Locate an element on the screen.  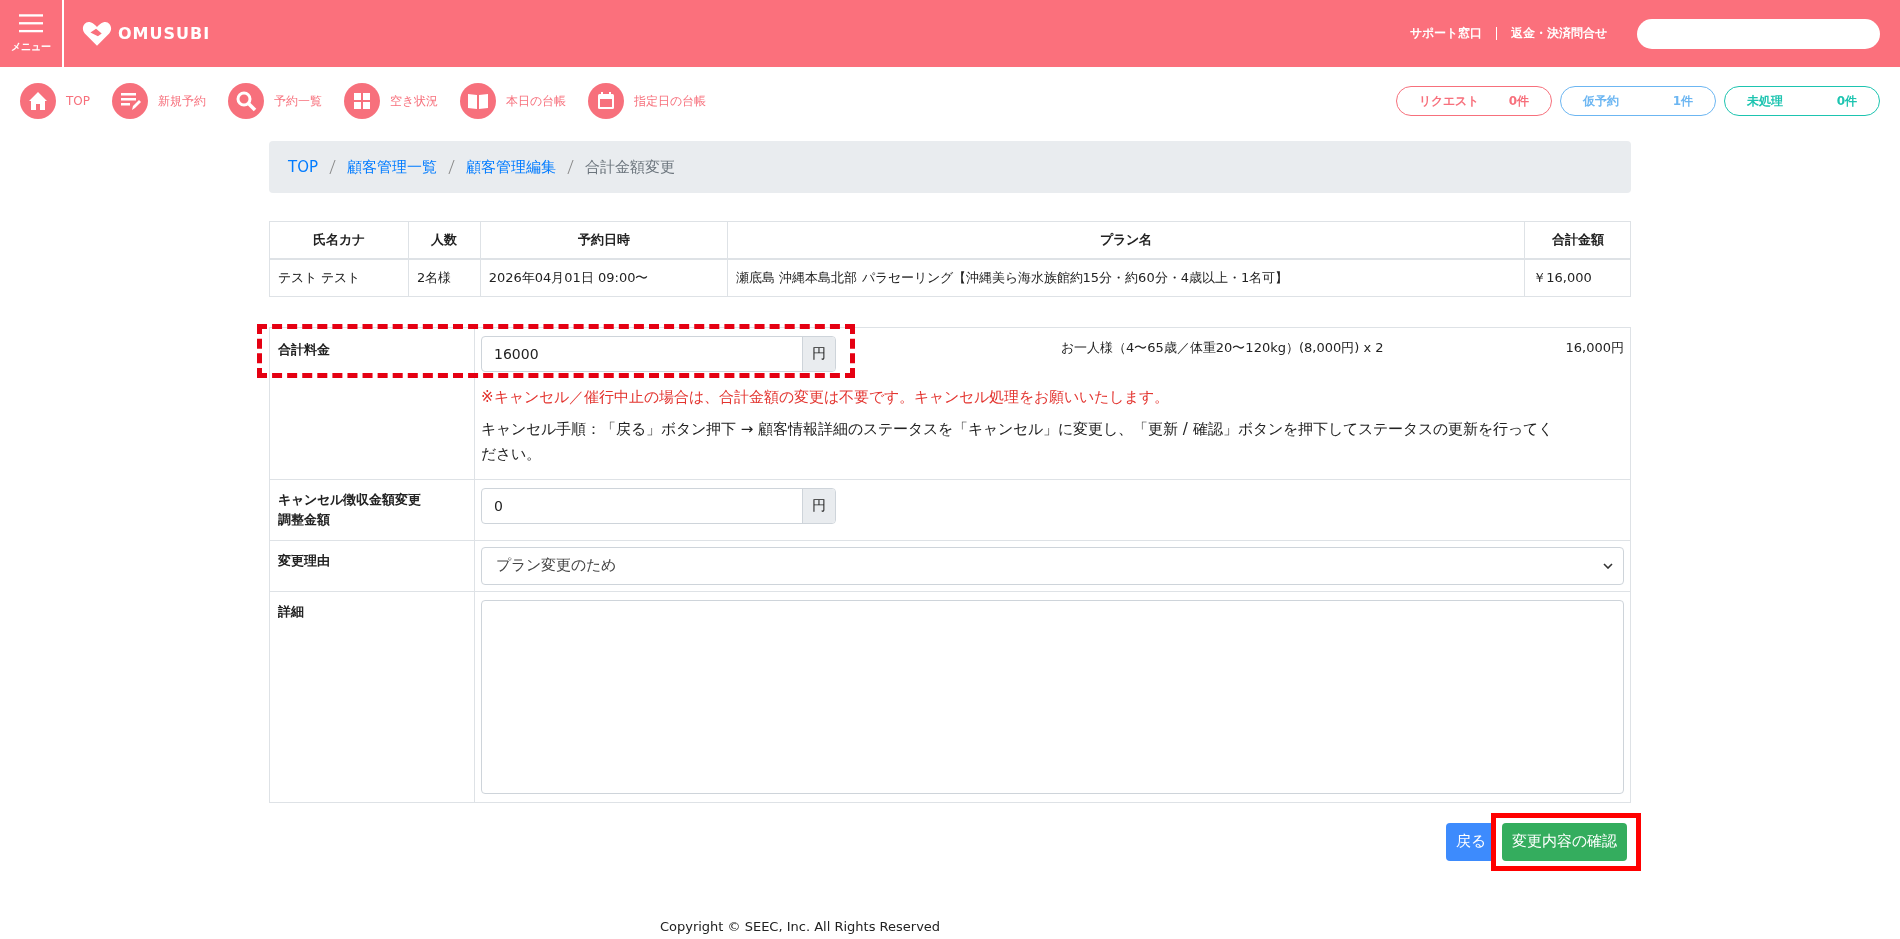
status-counter: 仮予約 1件 is located at coordinates (1638, 101).